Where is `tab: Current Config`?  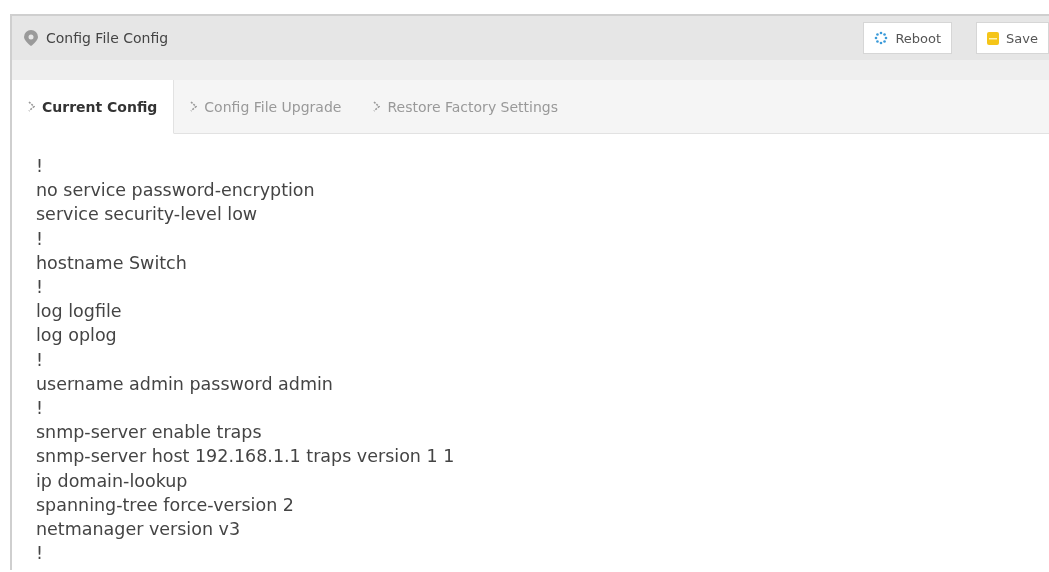
tab: Current Config is located at coordinates (93, 107).